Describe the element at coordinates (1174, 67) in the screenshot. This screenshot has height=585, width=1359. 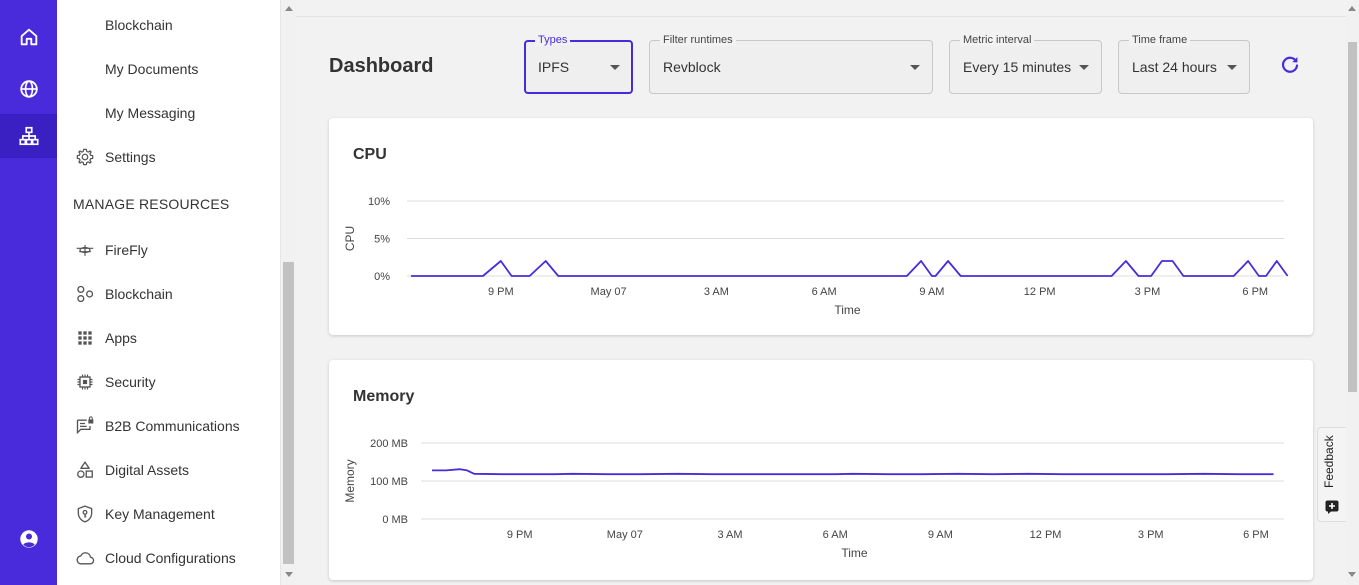
I see `time-frame-value: Last 24 hours` at that location.